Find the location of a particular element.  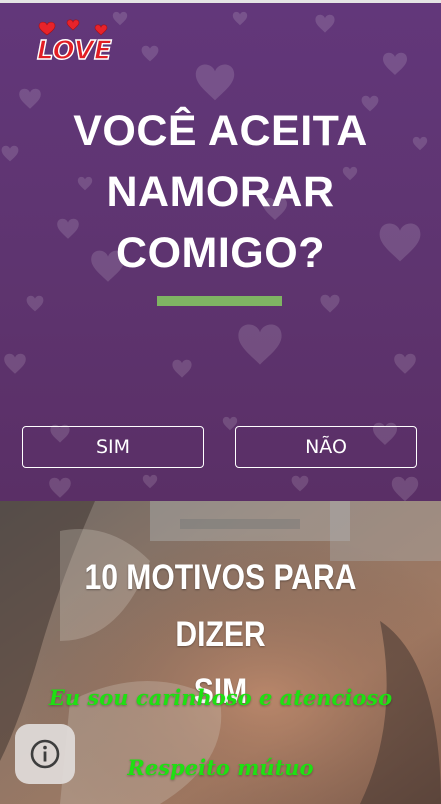

yes-button: SIM is located at coordinates (113, 447).